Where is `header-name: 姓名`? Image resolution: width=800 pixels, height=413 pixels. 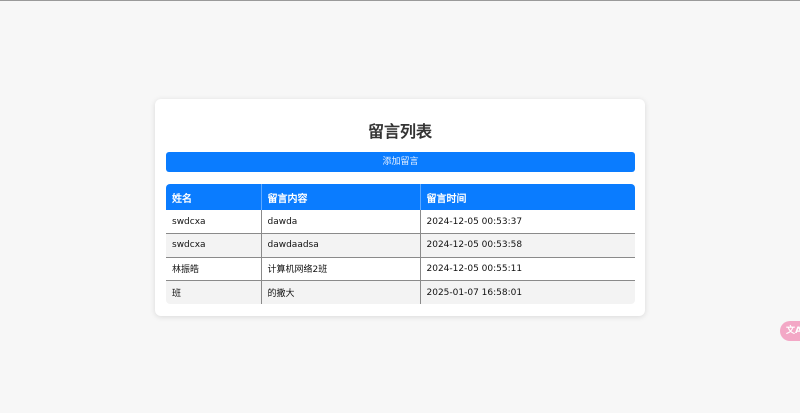
header-name: 姓名 is located at coordinates (213, 197).